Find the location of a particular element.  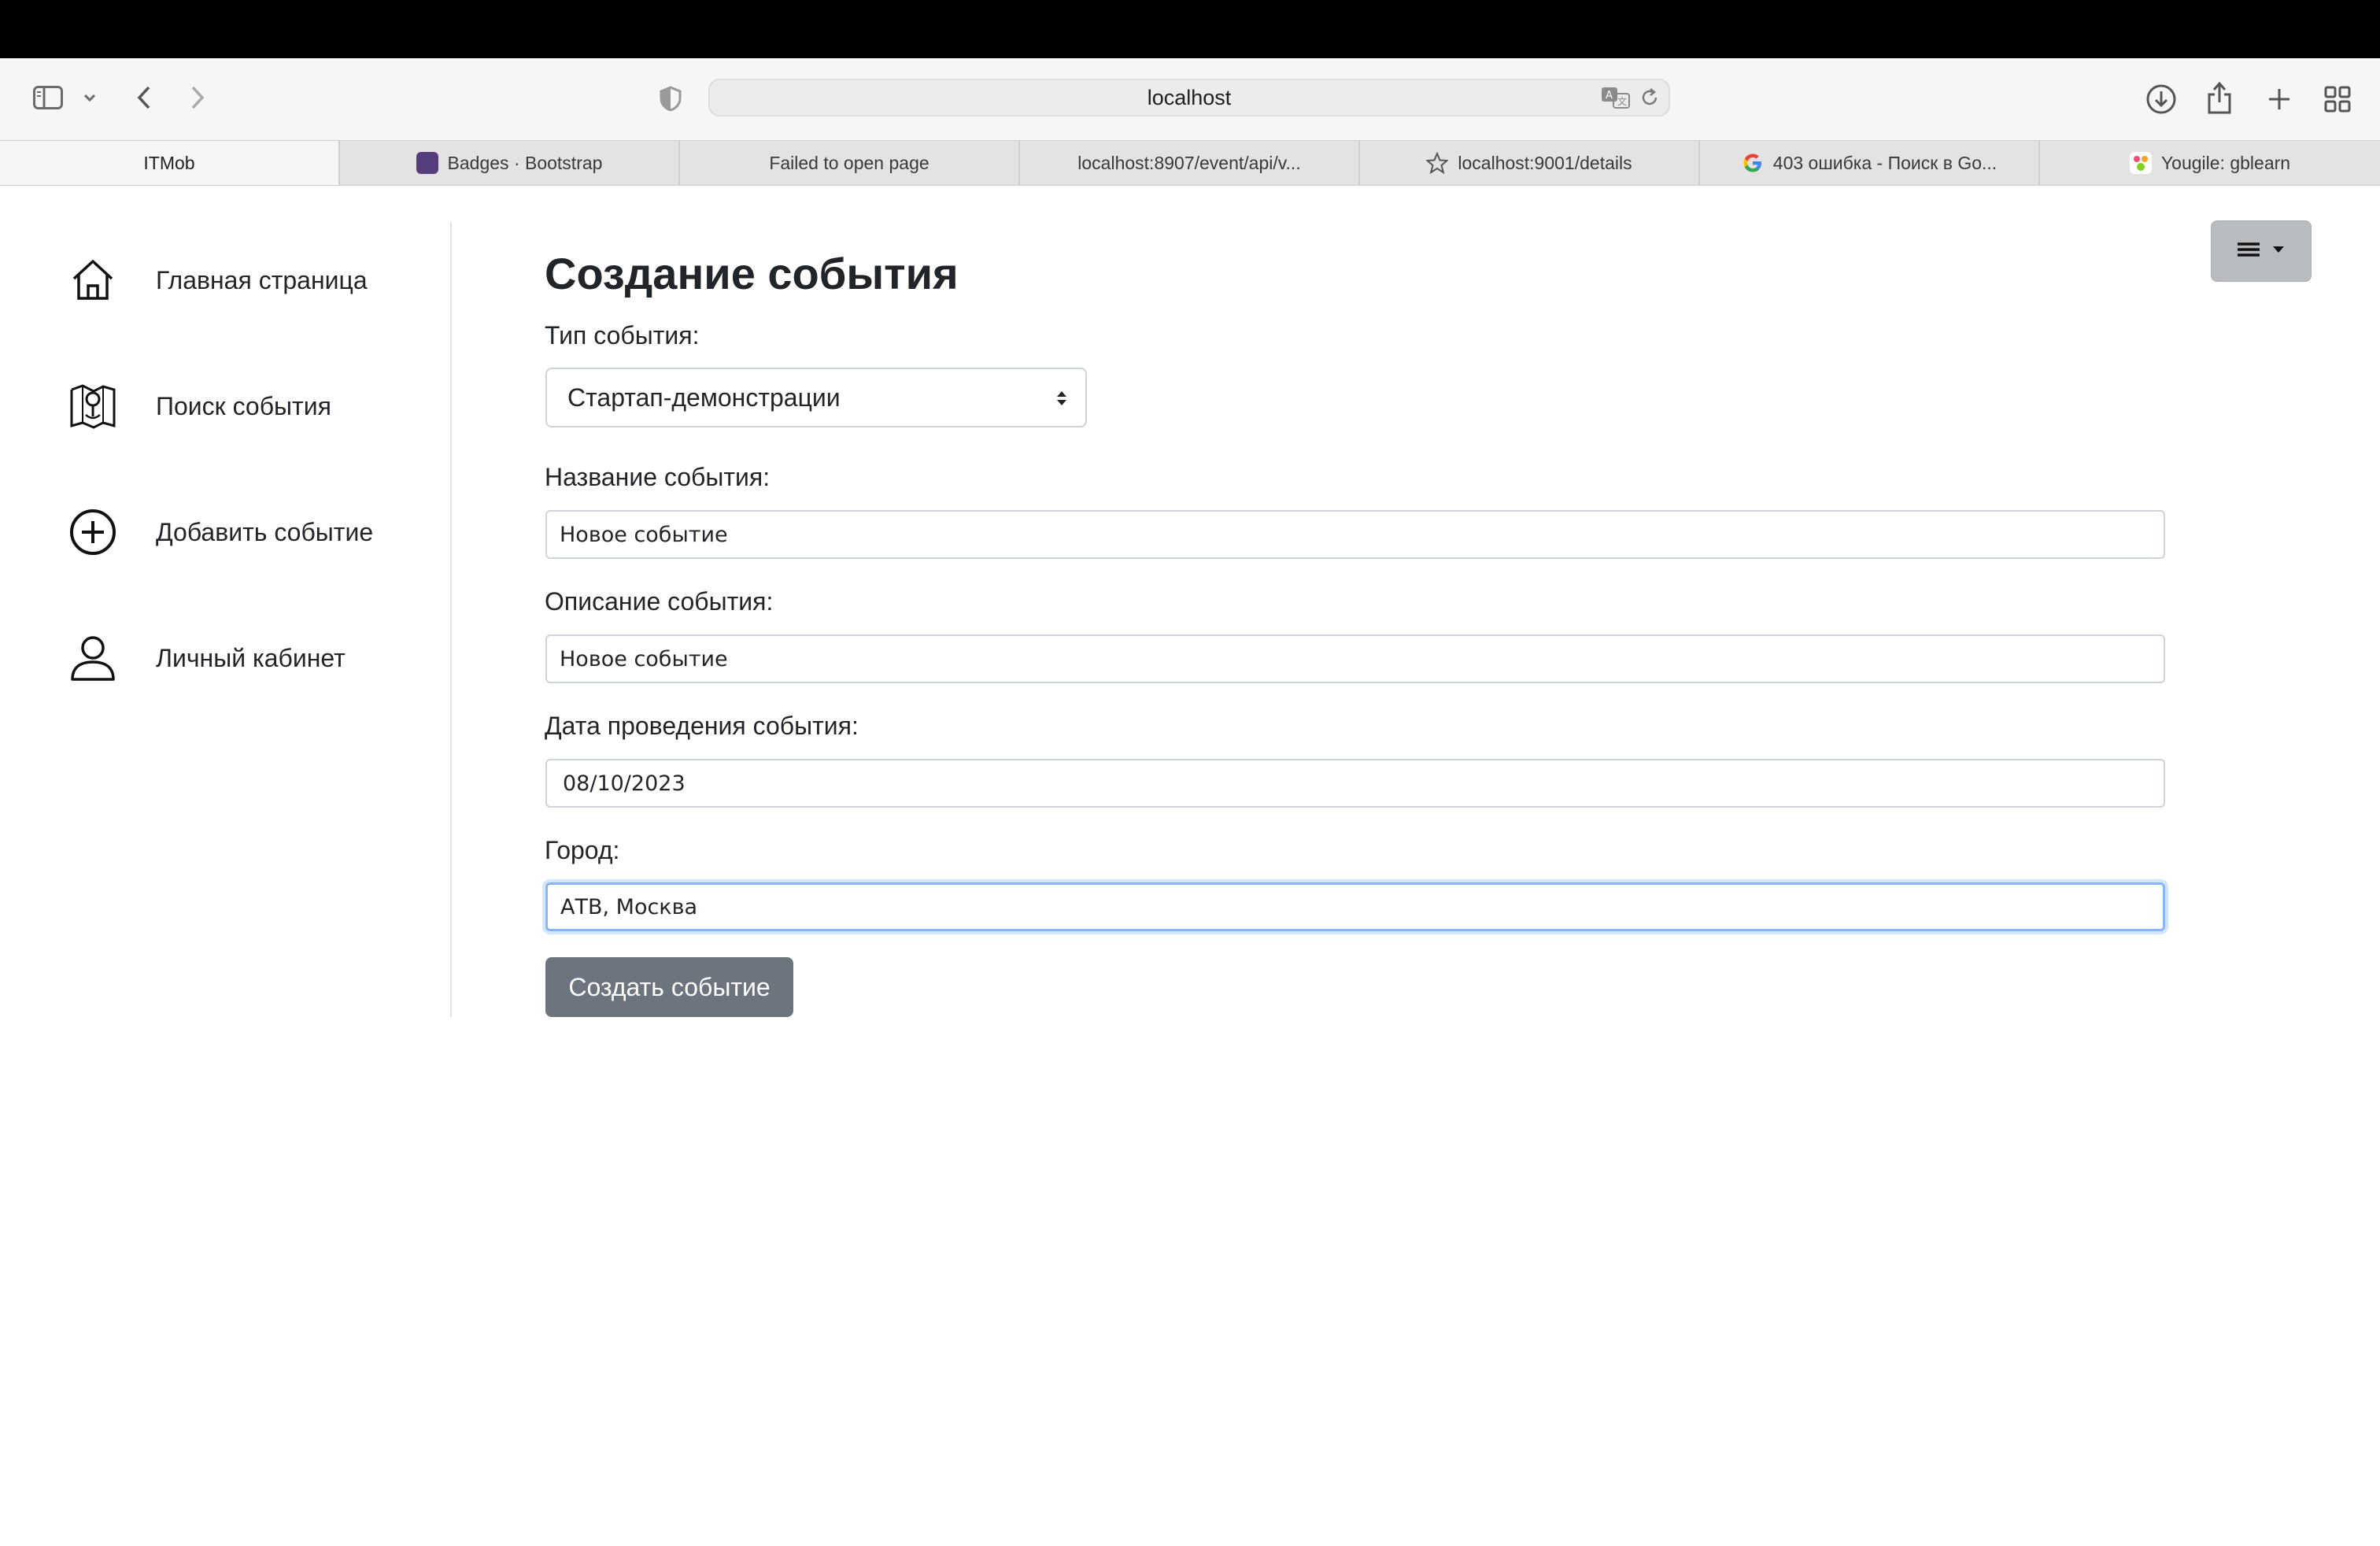

tab-localhost-9001: localhost:9001/details is located at coordinates (1530, 163).